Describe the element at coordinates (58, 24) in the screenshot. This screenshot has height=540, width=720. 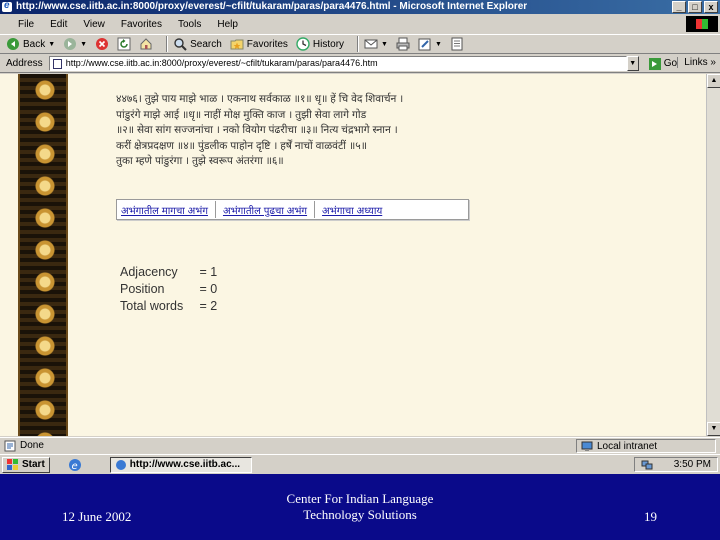
I see `menu-edit: Edit` at that location.